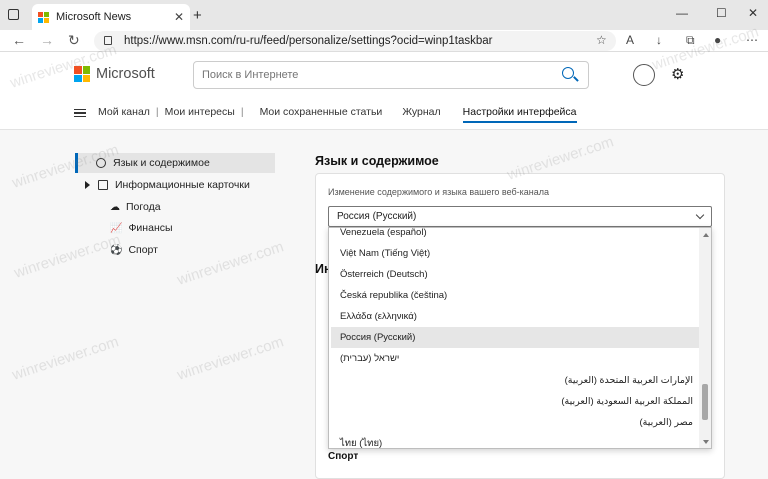 The image size is (768, 479). I want to click on refresh-icon: ↻, so click(74, 40).